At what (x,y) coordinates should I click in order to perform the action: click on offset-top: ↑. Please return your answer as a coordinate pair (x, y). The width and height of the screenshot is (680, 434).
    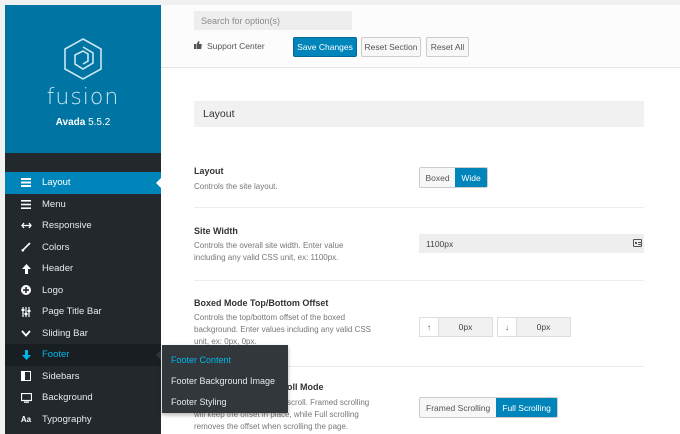
    Looking at the image, I should click on (456, 327).